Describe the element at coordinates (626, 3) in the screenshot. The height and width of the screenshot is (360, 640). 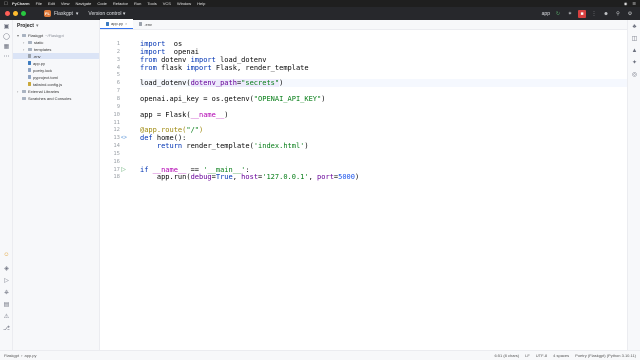
I see `wifi-icon: ◉` at that location.